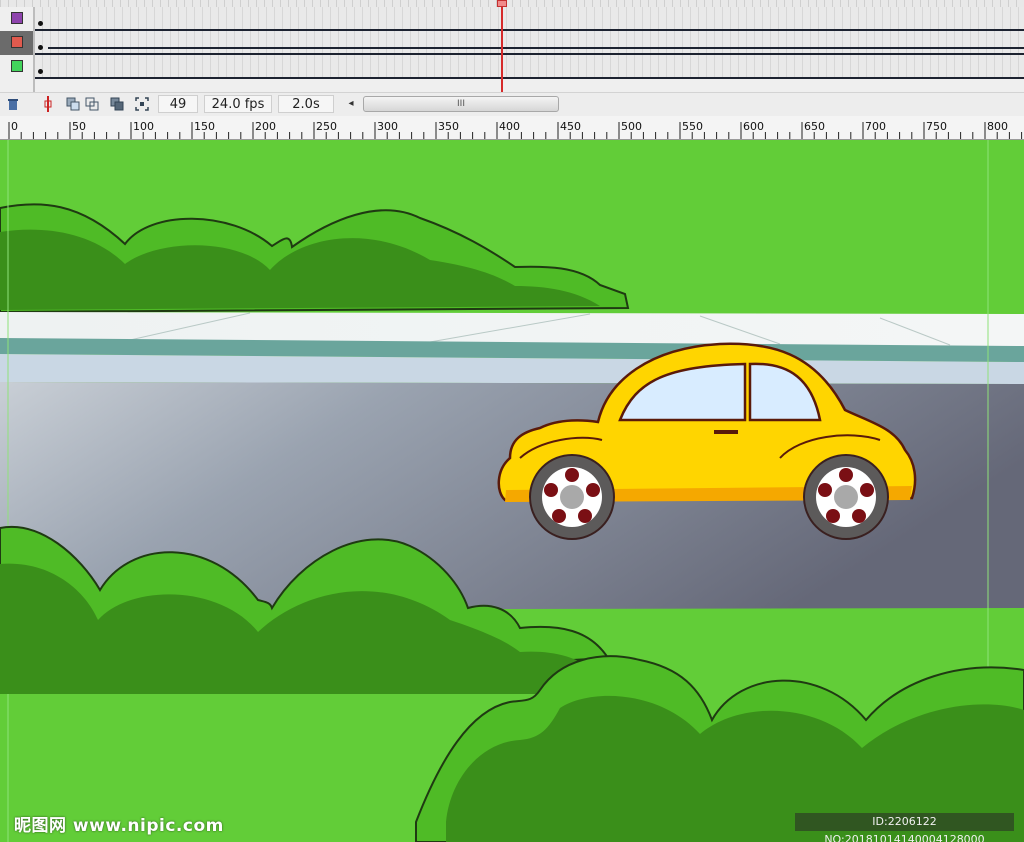 This screenshot has height=842, width=1024. Describe the element at coordinates (502, 46) in the screenshot. I see `playhead` at that location.